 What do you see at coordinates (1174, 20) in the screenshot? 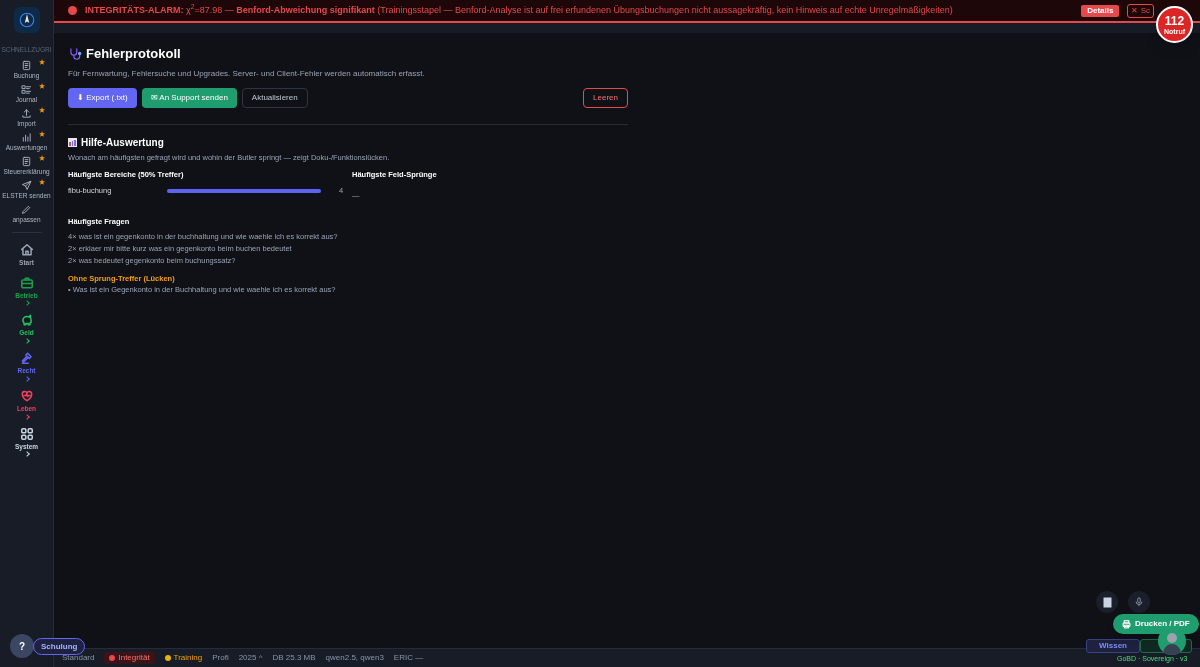
I see `emergency-label: 112` at bounding box center [1174, 20].